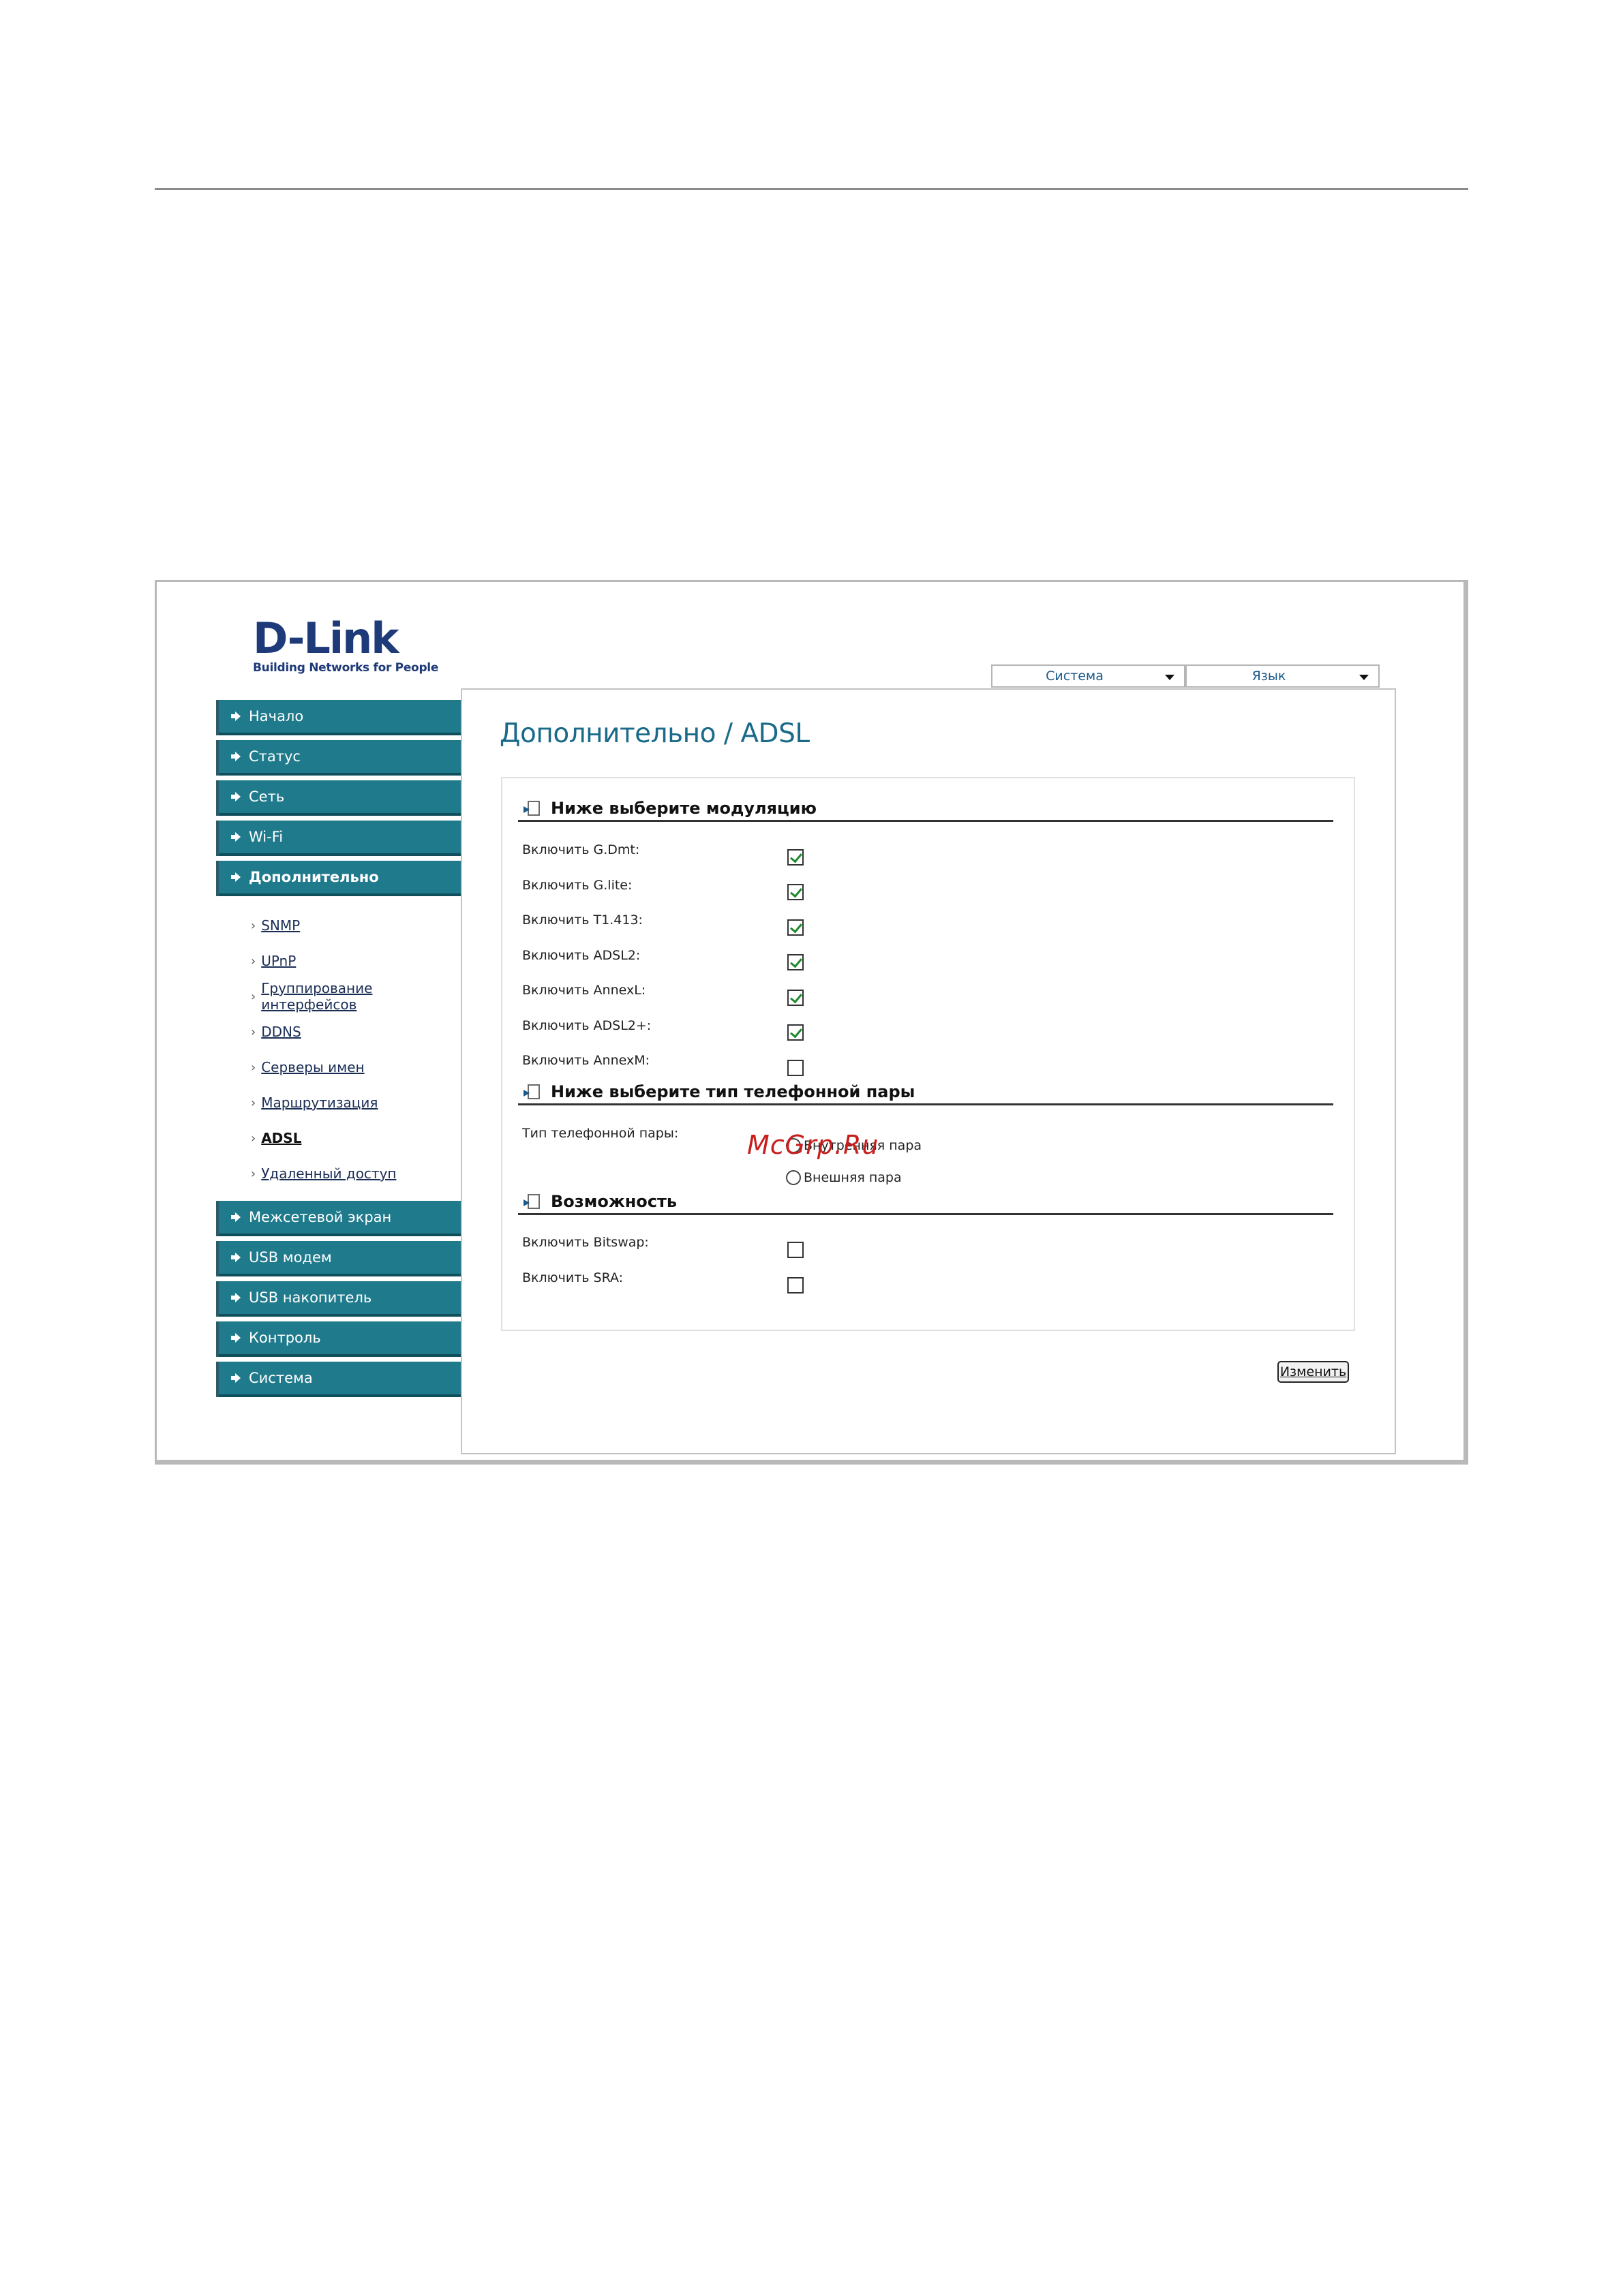 Image resolution: width=1623 pixels, height=2296 pixels. Describe the element at coordinates (267, 797) in the screenshot. I see `sidebar-item-label: Сеть` at that location.